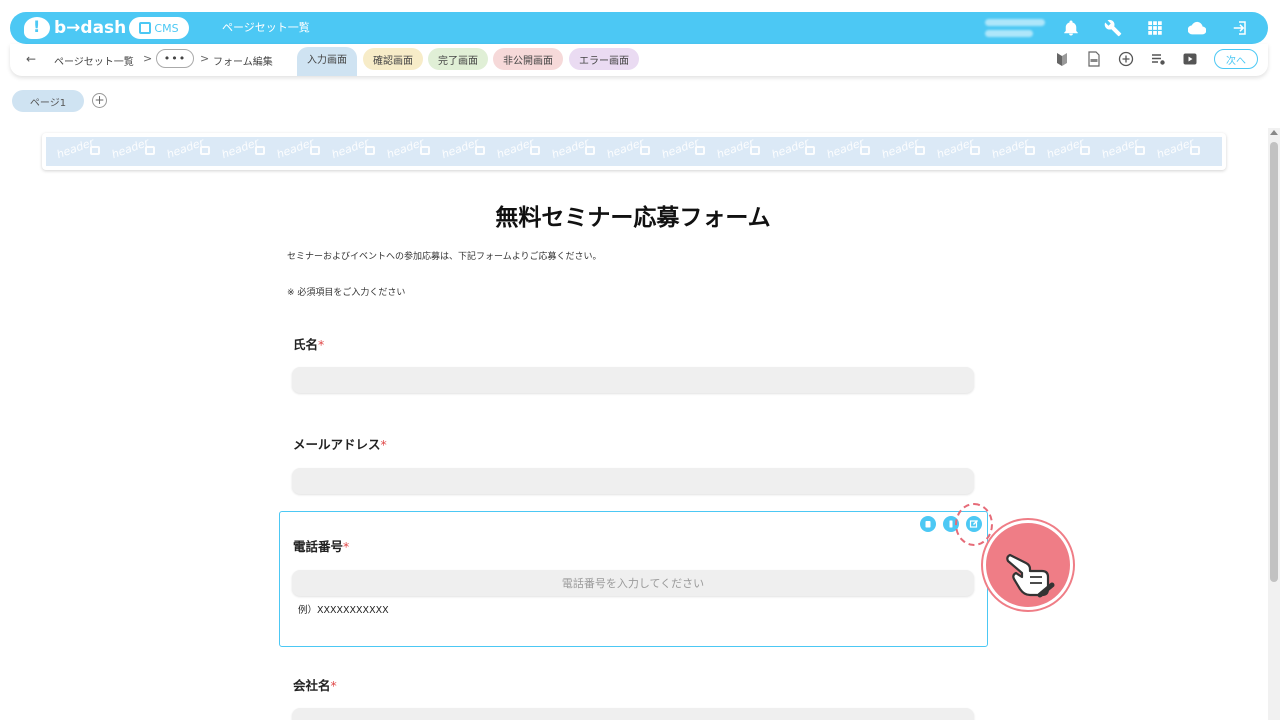 Image resolution: width=1280 pixels, height=720 pixels. What do you see at coordinates (1239, 28) in the screenshot?
I see `logout-icon` at bounding box center [1239, 28].